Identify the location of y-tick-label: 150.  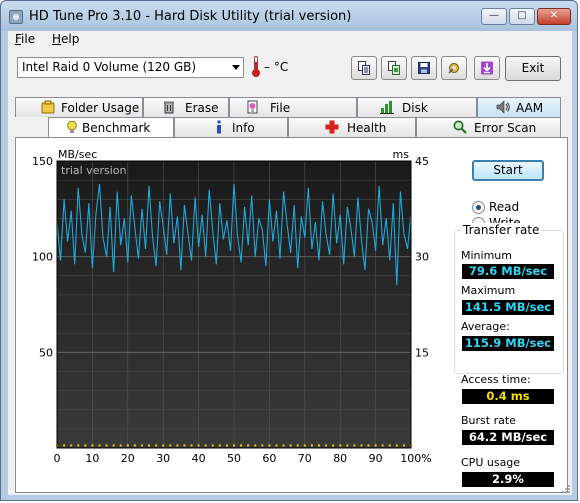
(42, 161).